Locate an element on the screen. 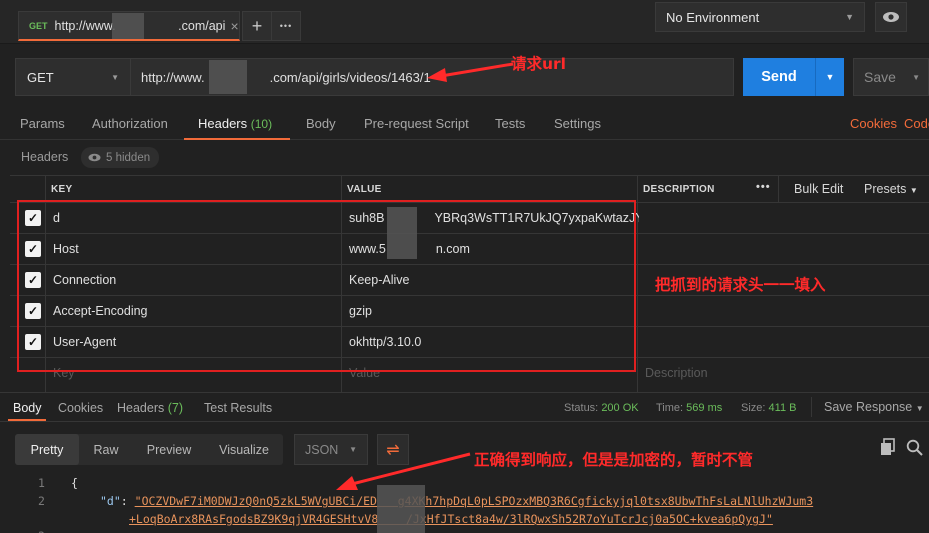  send-label: Send is located at coordinates (779, 77).